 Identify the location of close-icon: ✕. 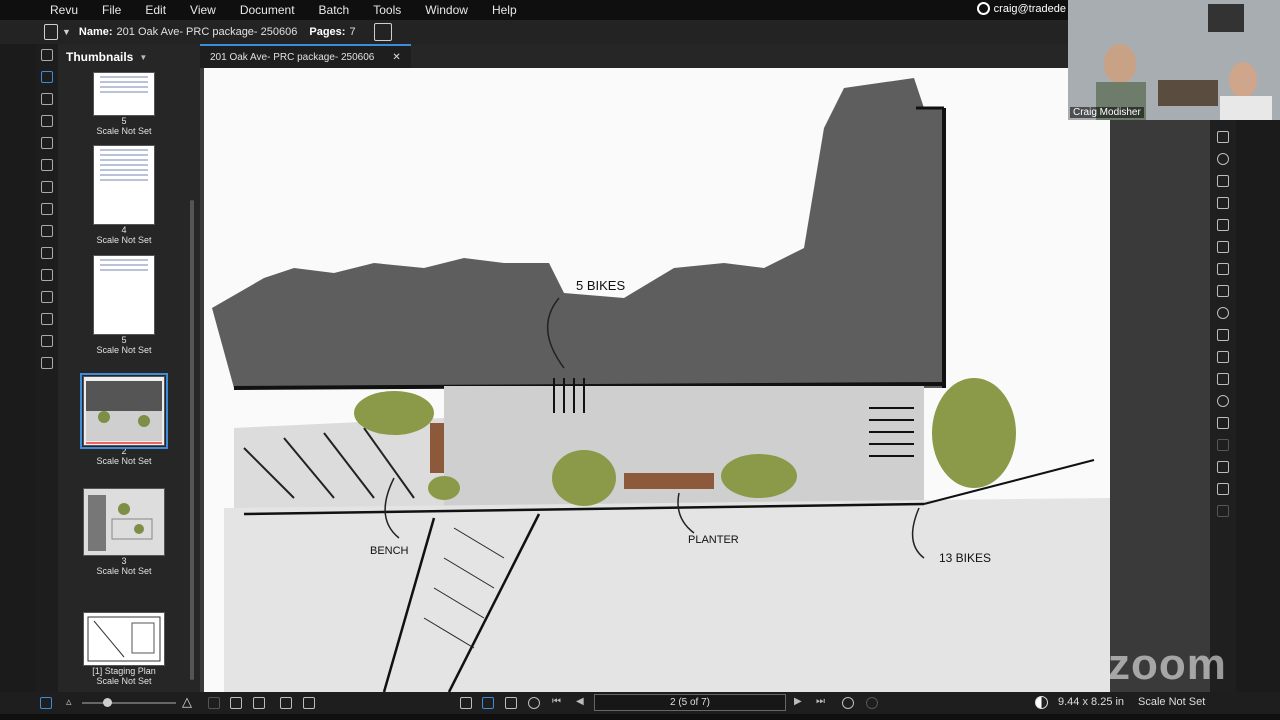
(396, 57).